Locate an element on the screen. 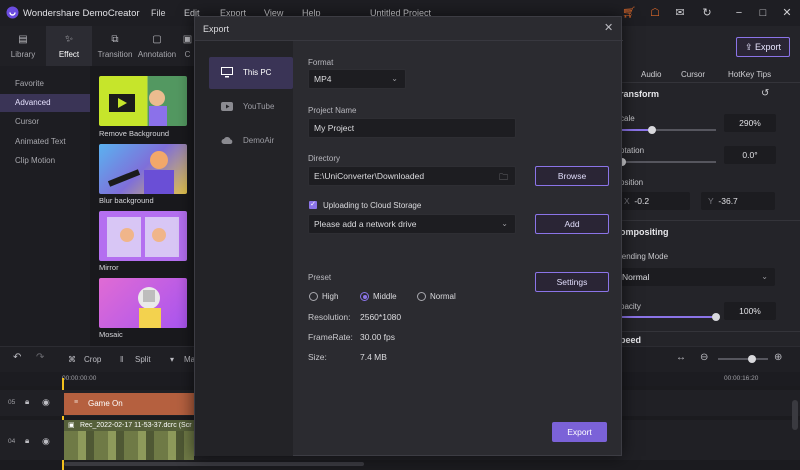 Image resolution: width=800 pixels, height=470 pixels. preset-high-label: High is located at coordinates (330, 296).